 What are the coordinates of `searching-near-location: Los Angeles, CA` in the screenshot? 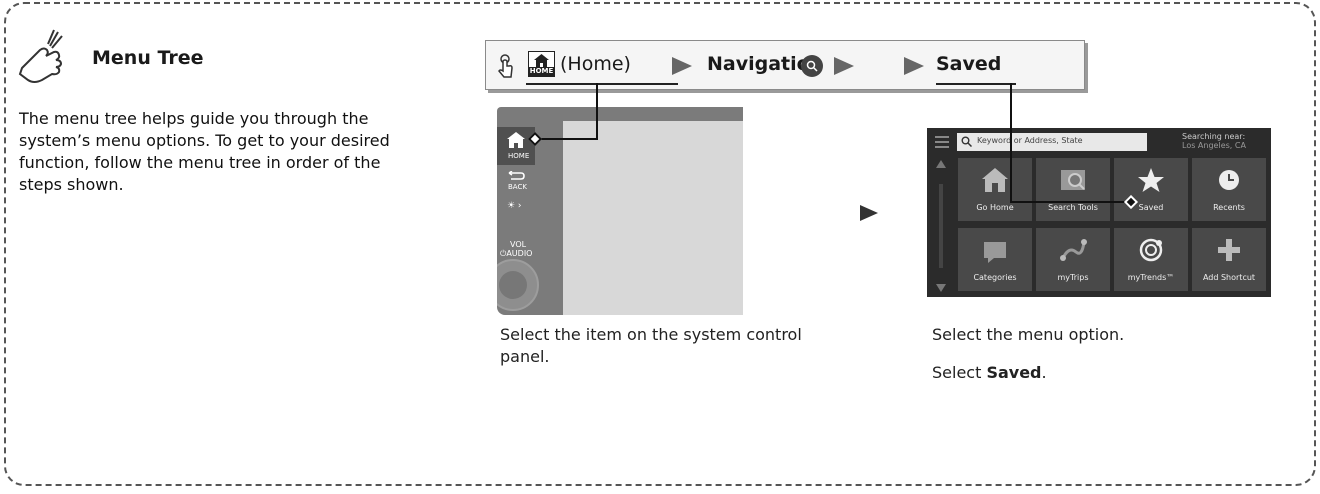 It's located at (1214, 145).